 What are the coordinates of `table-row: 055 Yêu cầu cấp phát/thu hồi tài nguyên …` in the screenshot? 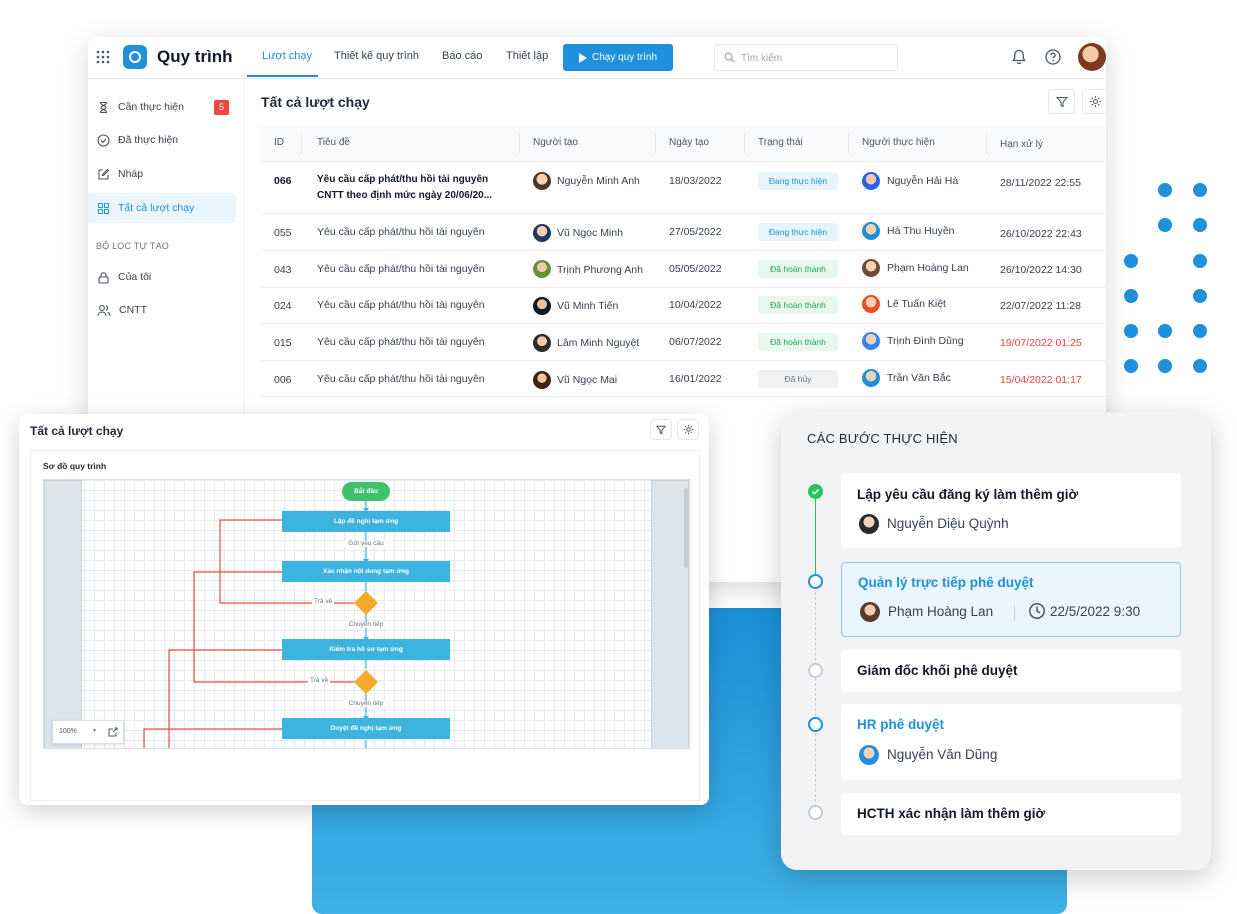 It's located at (683, 232).